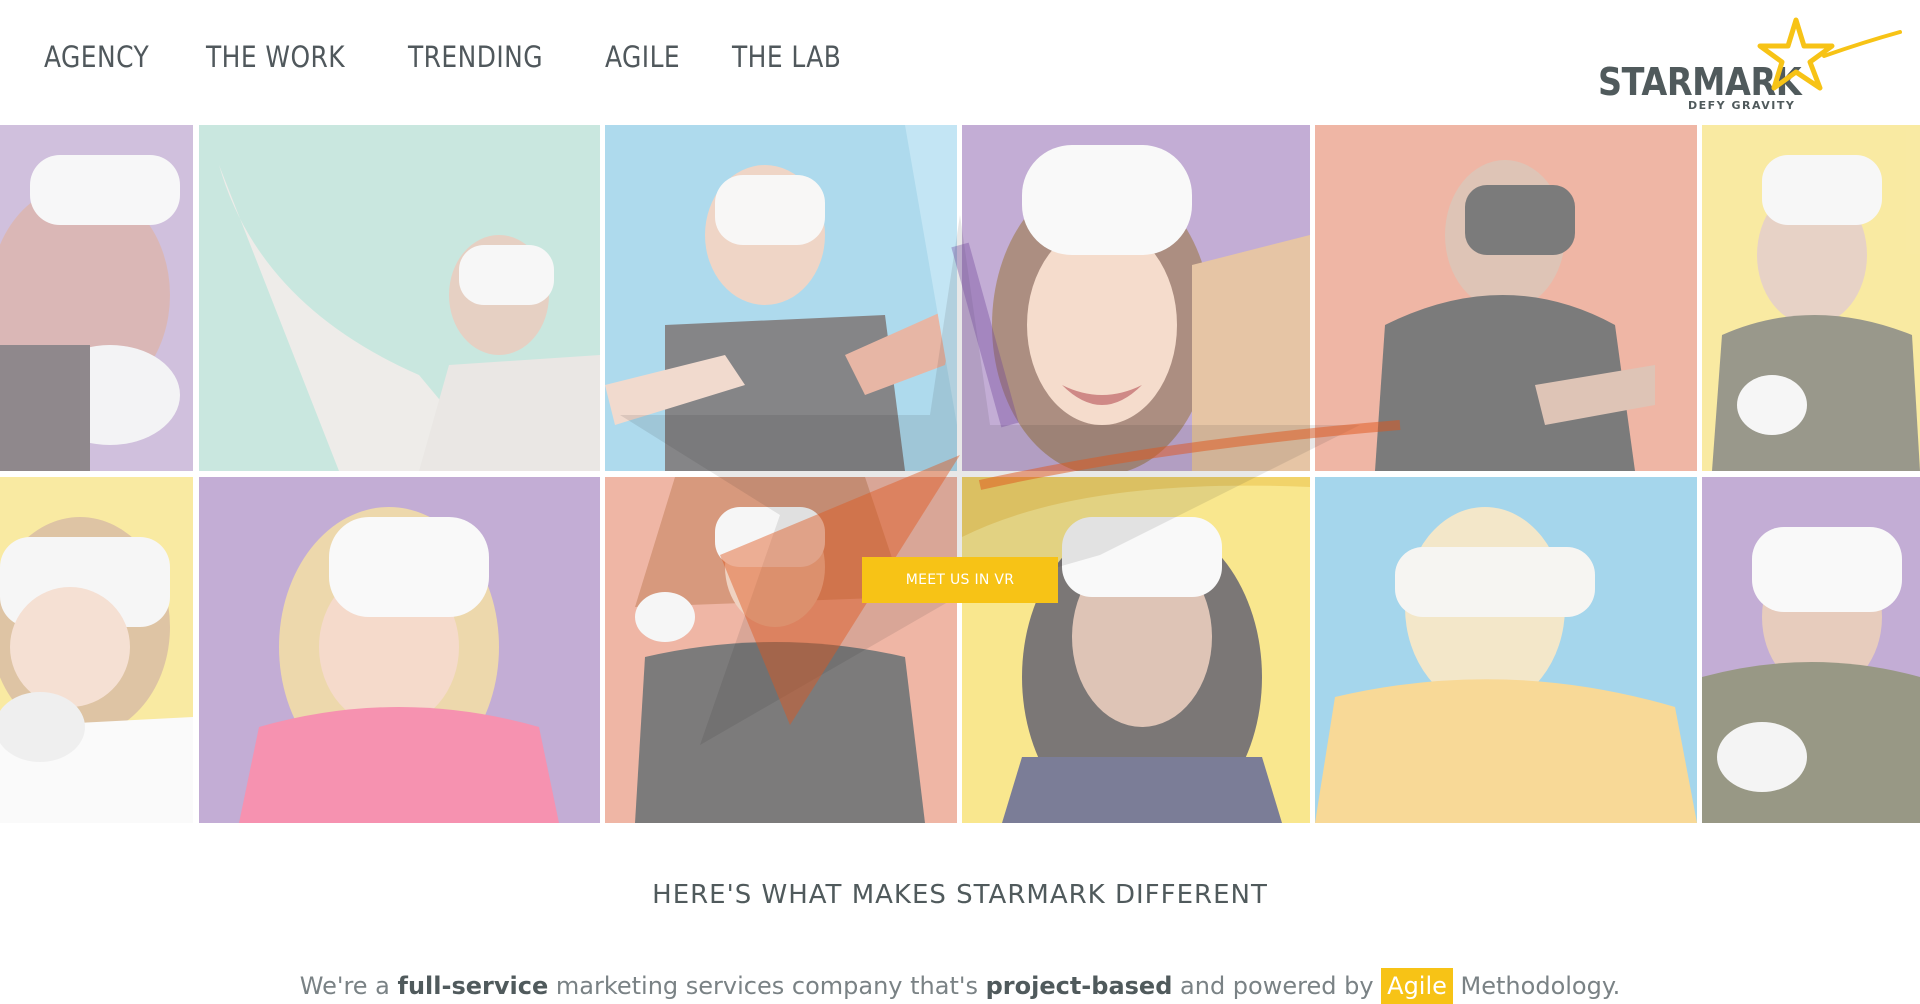  Describe the element at coordinates (960, 895) in the screenshot. I see `section-title: HERE'S WHAT MAKES STARMARK DIFFERENT` at that location.